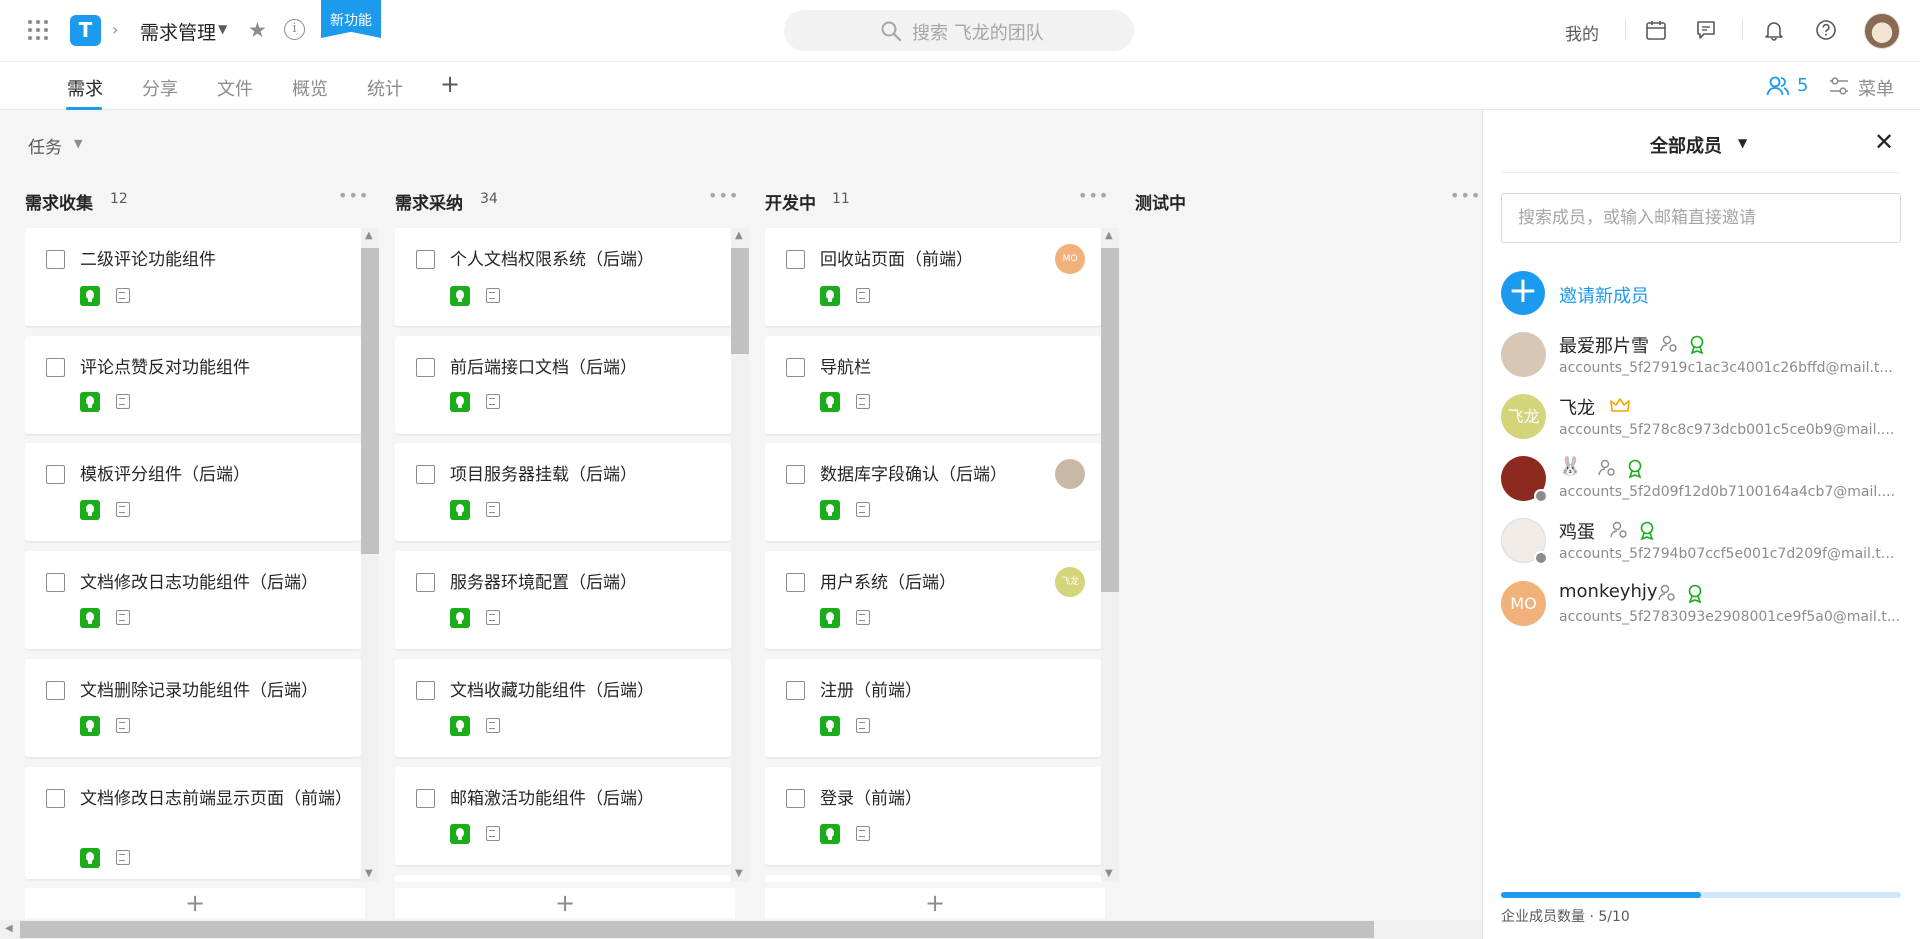 Image resolution: width=1920 pixels, height=939 pixels. What do you see at coordinates (933, 492) in the screenshot?
I see `task-card: 数据库字段确认（后端）` at bounding box center [933, 492].